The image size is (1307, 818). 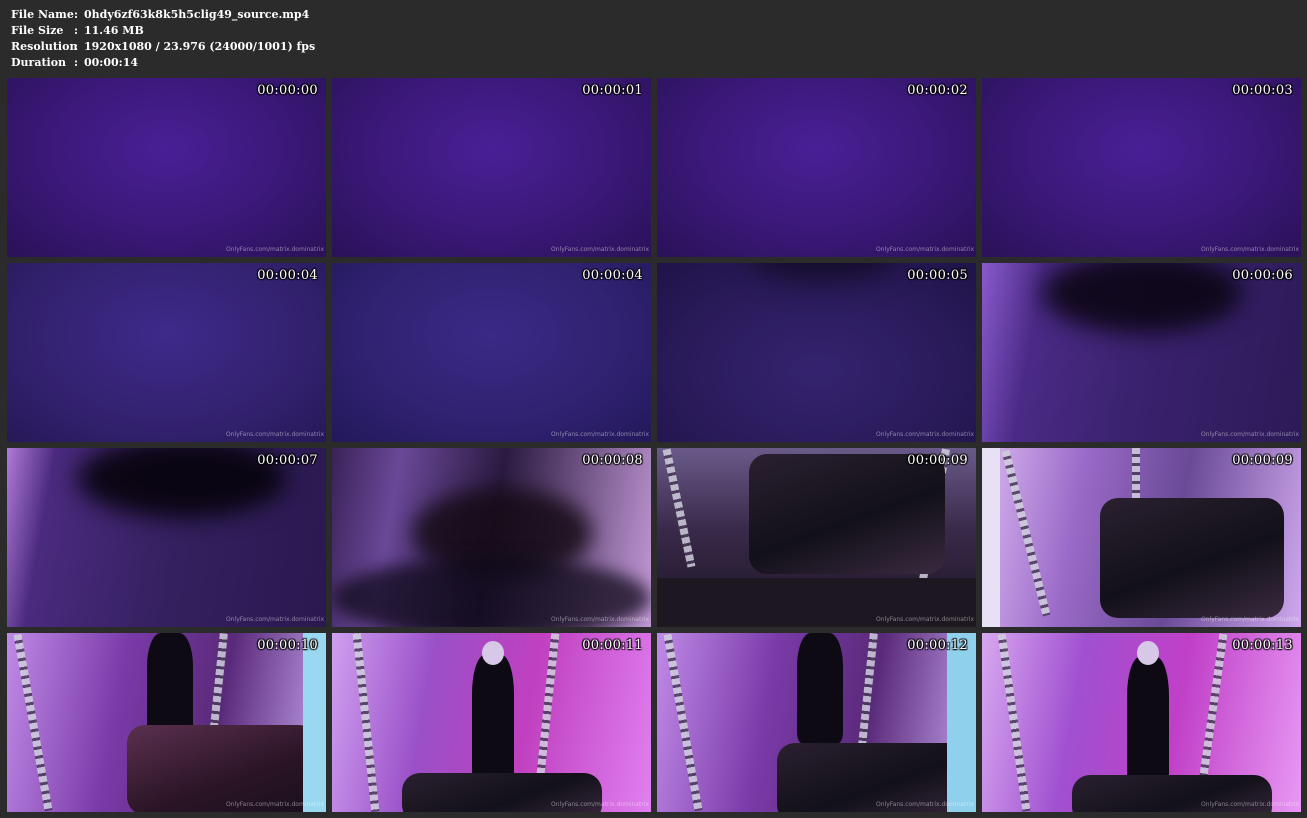 I want to click on duration-label: Duration, so click(x=39, y=62).